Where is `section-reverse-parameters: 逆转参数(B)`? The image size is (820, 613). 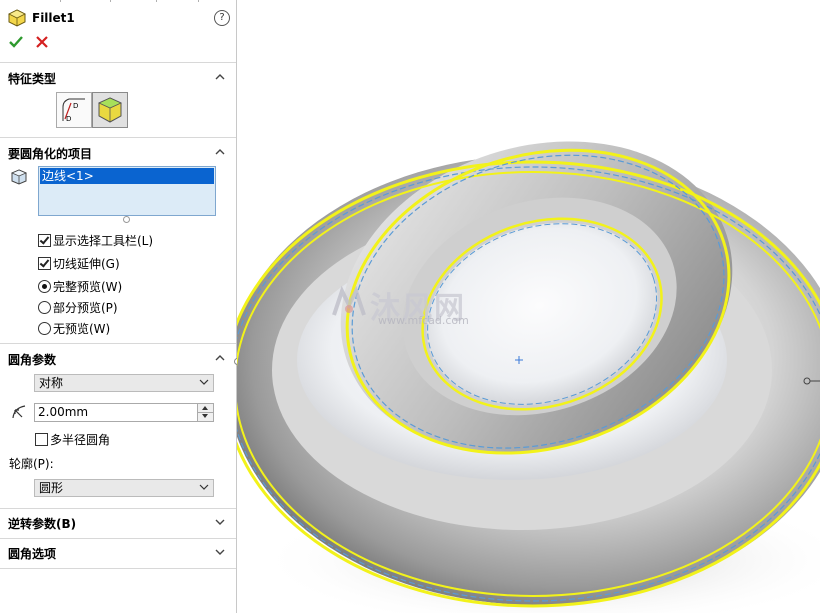
section-reverse-parameters: 逆转参数(B) is located at coordinates (119, 524).